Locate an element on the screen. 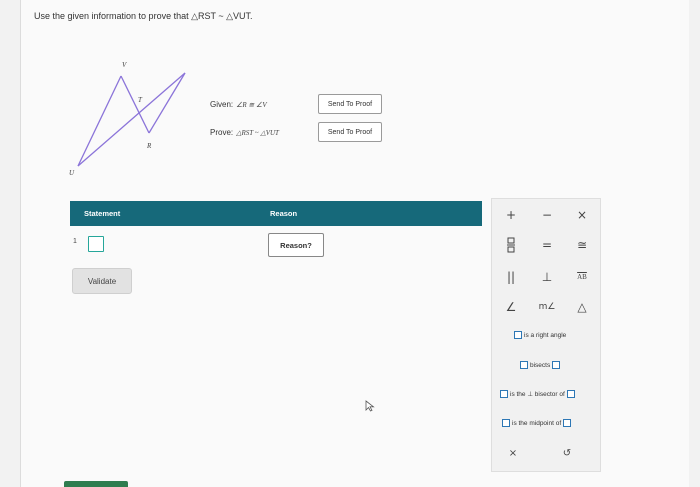 Image resolution: width=700 pixels, height=487 pixels. label-v: V is located at coordinates (124, 65).